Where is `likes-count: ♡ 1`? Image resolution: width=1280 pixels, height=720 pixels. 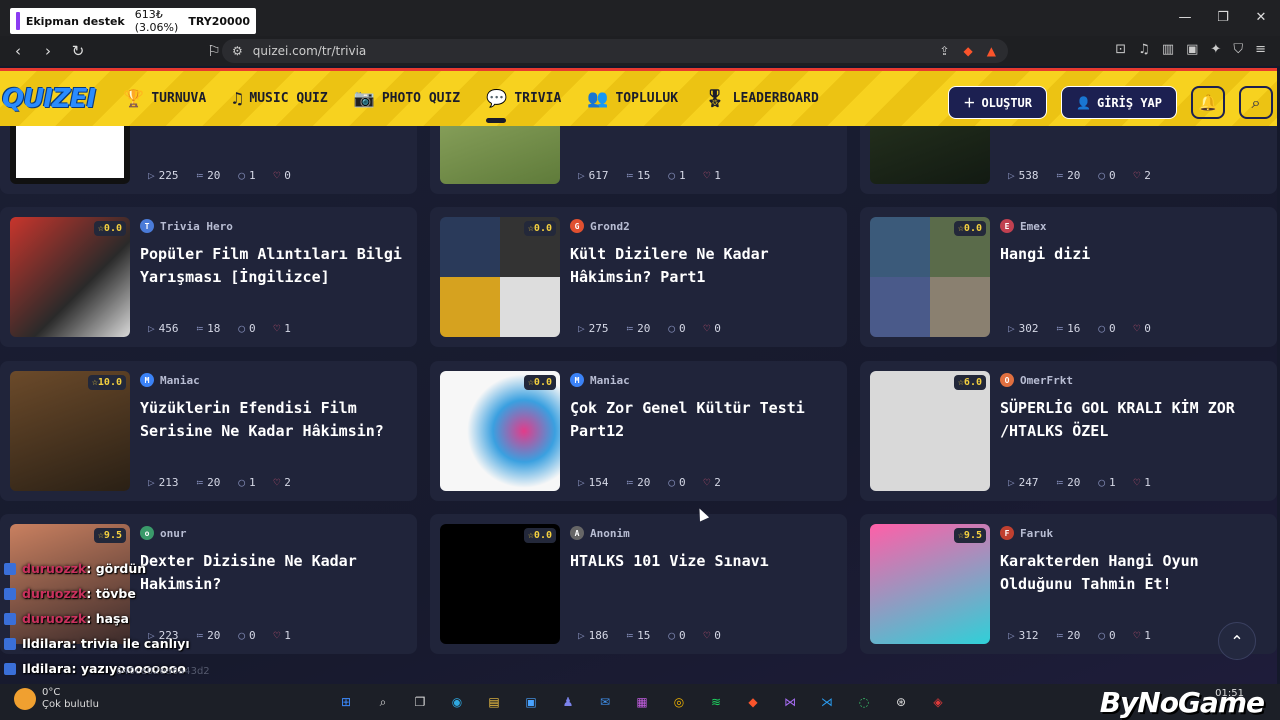
likes-count: ♡ 1 is located at coordinates (712, 175).